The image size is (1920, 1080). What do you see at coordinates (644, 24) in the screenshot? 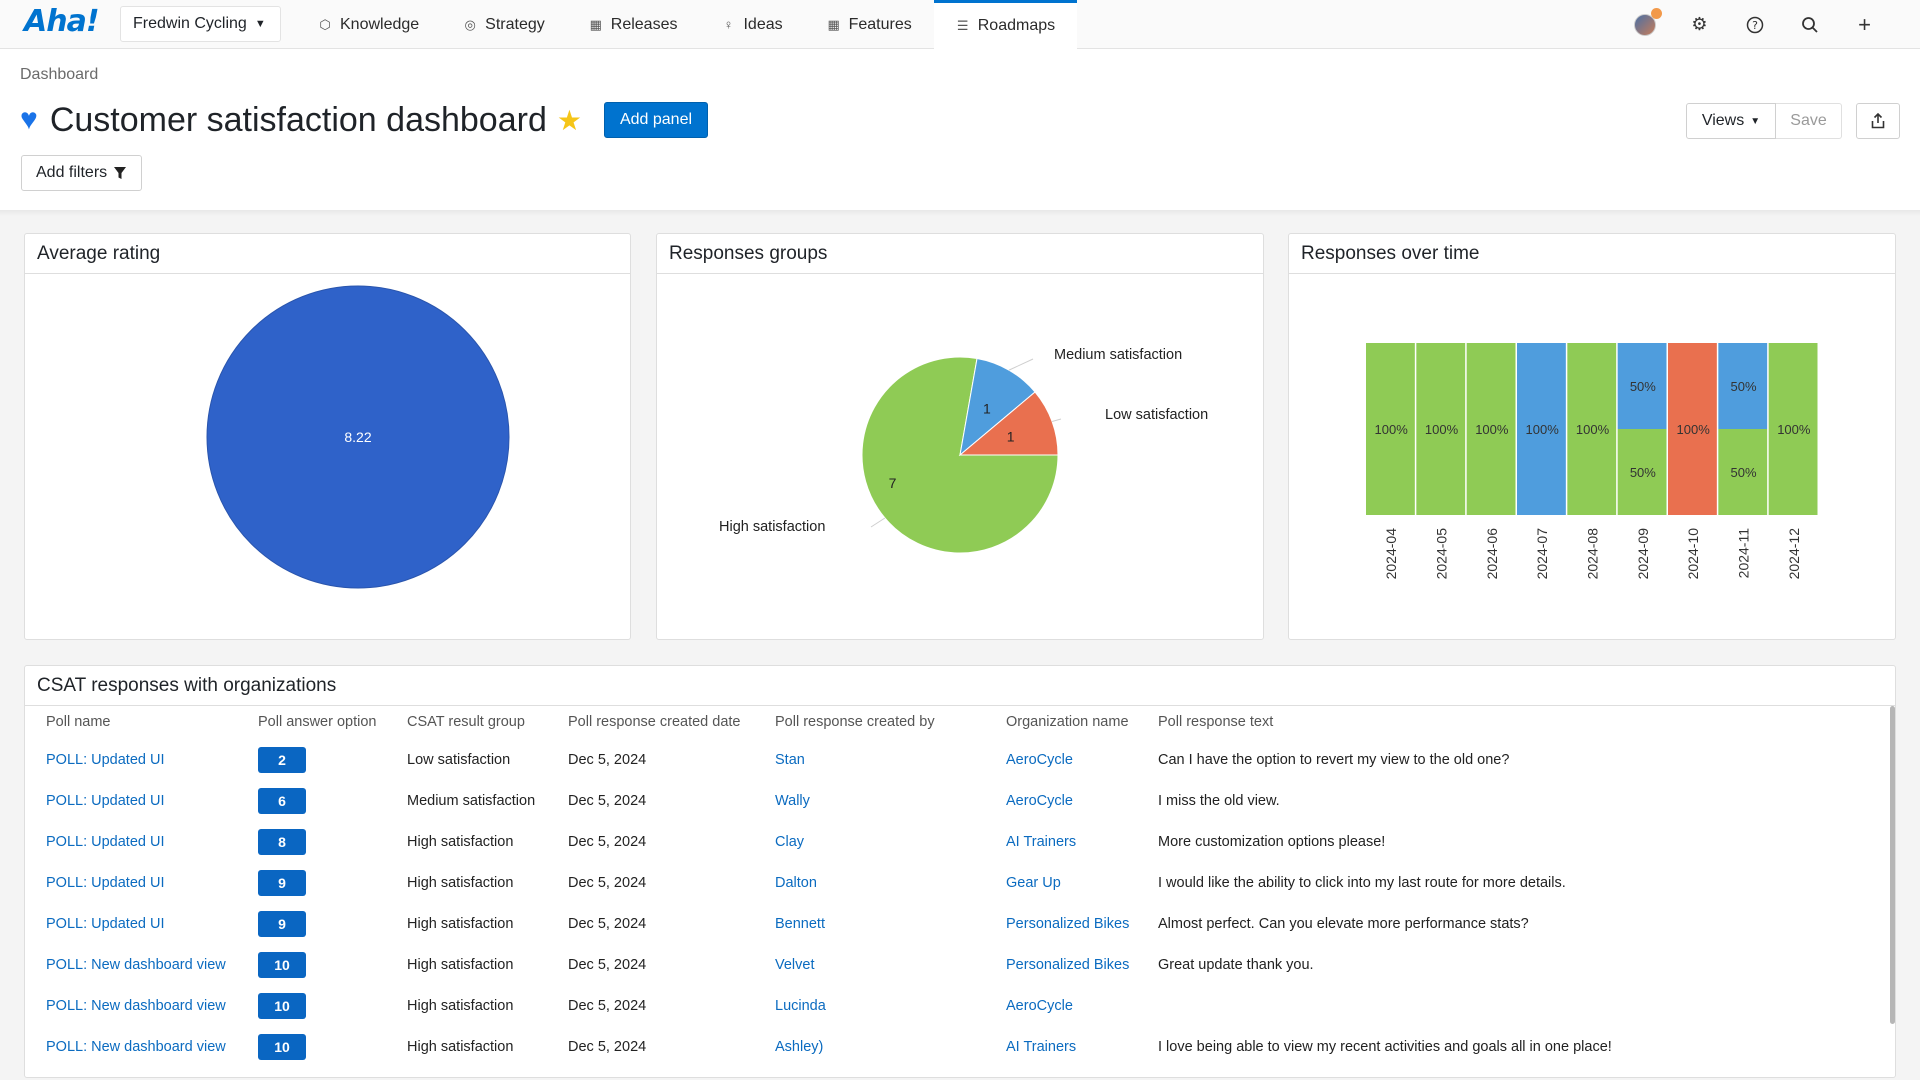
I see `nav-item-label: Releases` at bounding box center [644, 24].